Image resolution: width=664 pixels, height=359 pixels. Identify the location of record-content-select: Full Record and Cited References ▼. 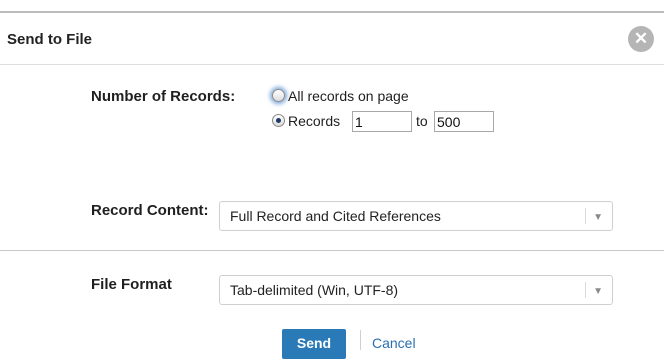
(416, 216).